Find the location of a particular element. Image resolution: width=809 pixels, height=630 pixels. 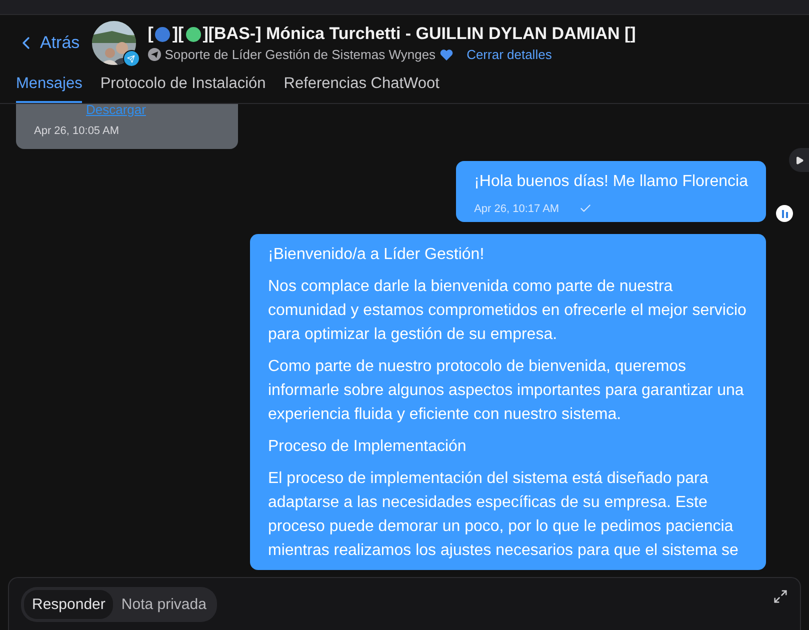

reply-mode-tab: Nota privada is located at coordinates (163, 604).